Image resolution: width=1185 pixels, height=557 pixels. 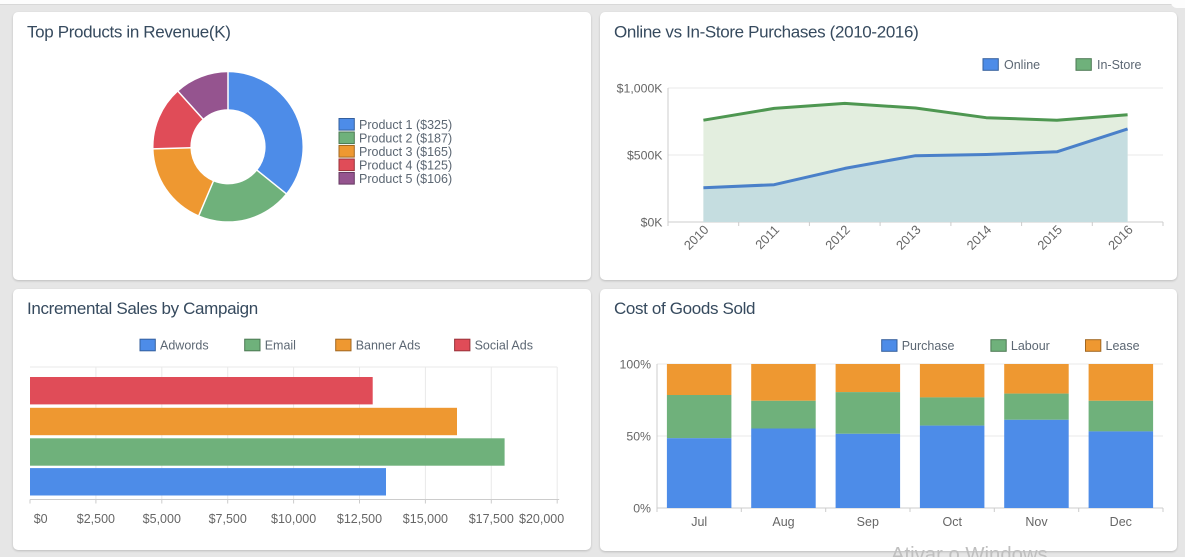 I want to click on svg-text: 2011, so click(x=767, y=237).